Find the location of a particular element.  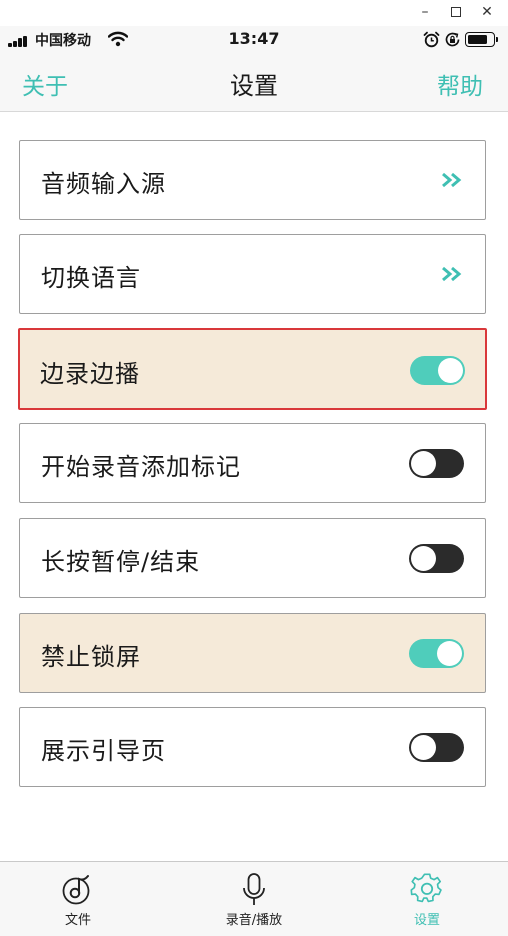

gear-icon is located at coordinates (426, 888).